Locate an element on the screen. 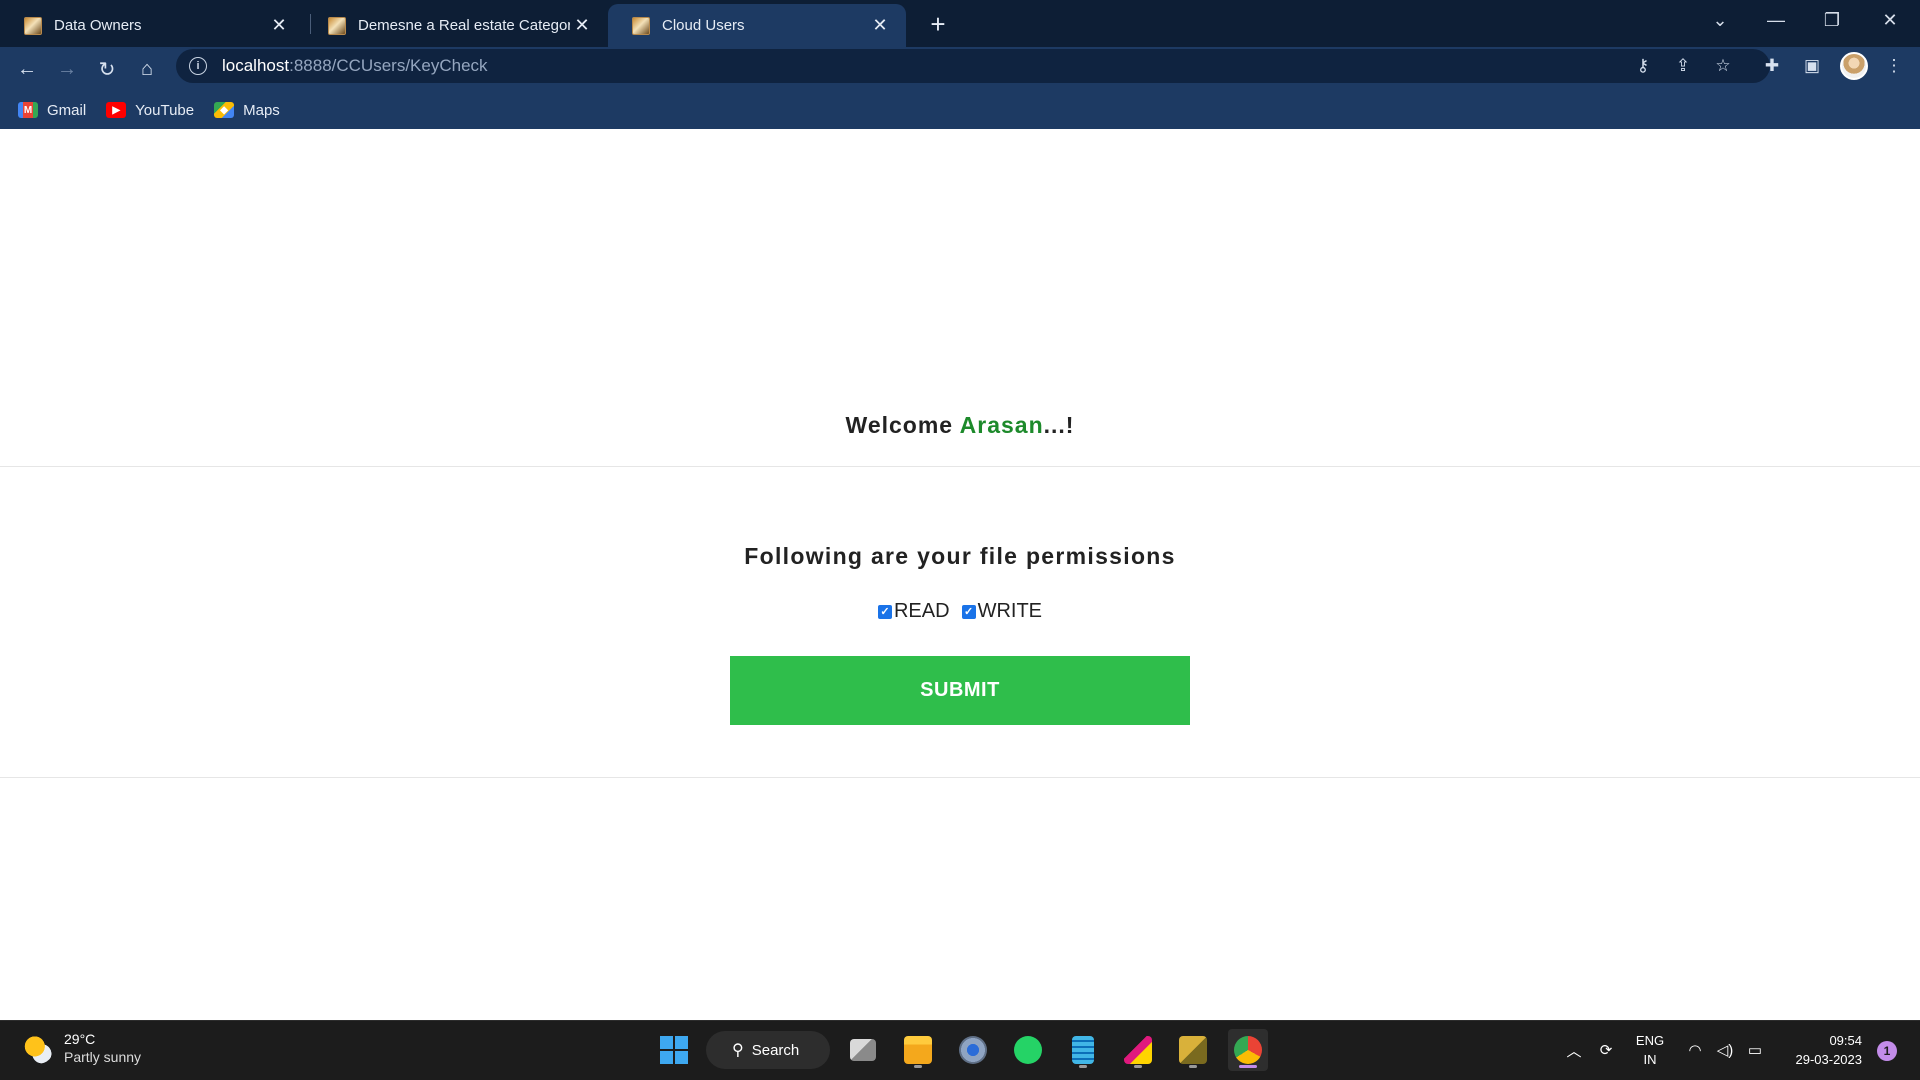 The height and width of the screenshot is (1080, 1920). welcome-heading: Welcome Arasan...! is located at coordinates (960, 425).